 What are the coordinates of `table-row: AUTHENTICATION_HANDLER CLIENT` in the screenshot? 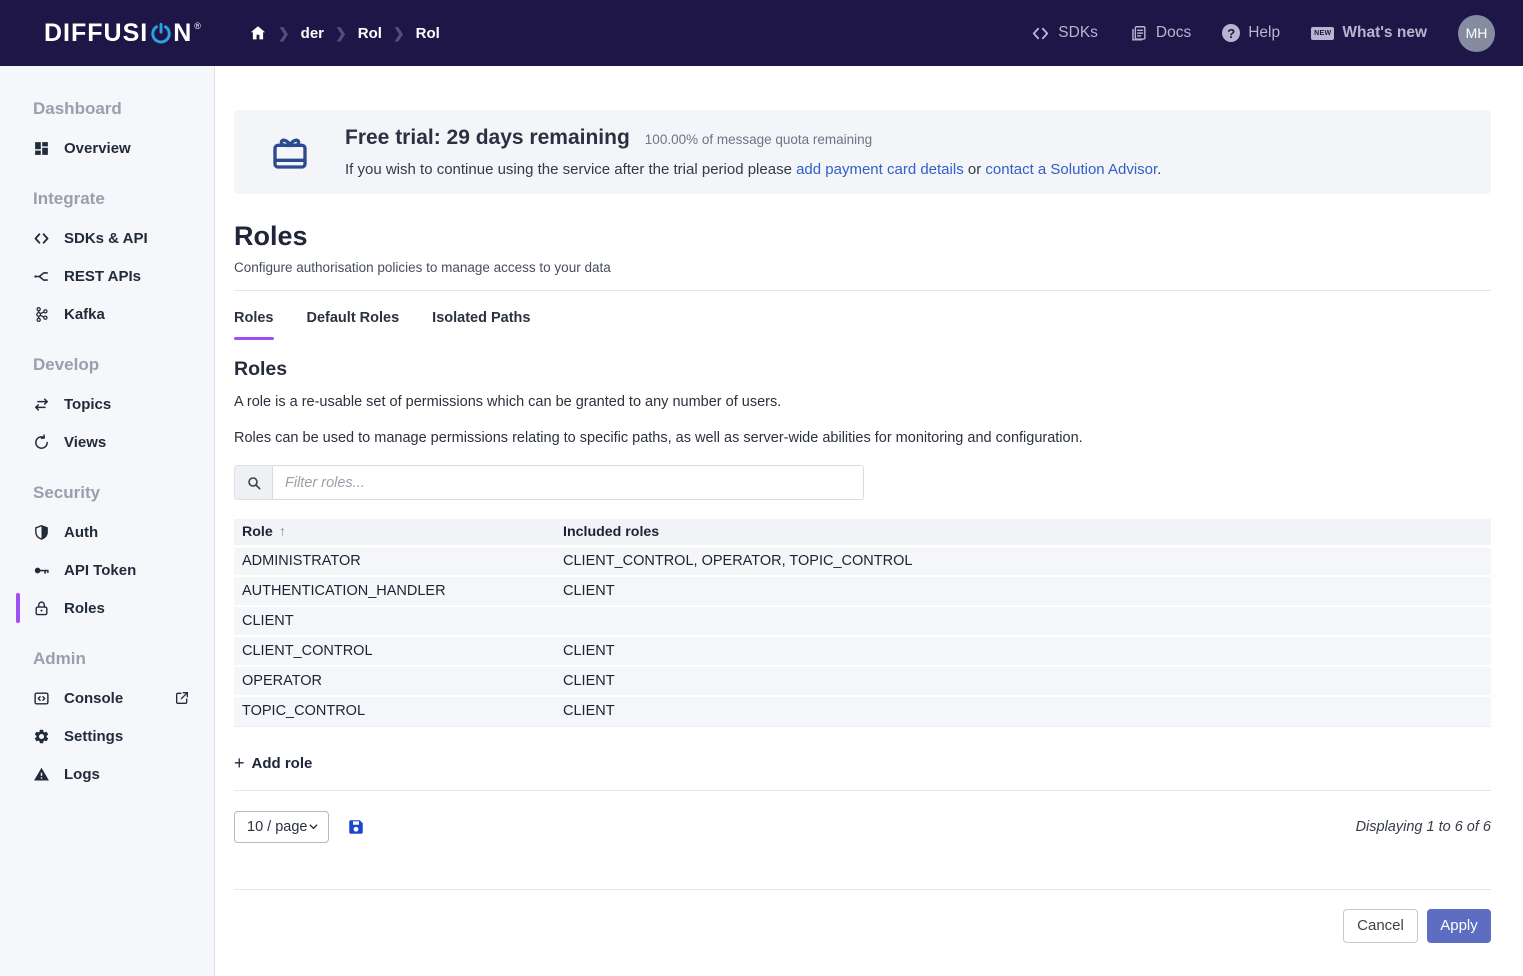 It's located at (862, 591).